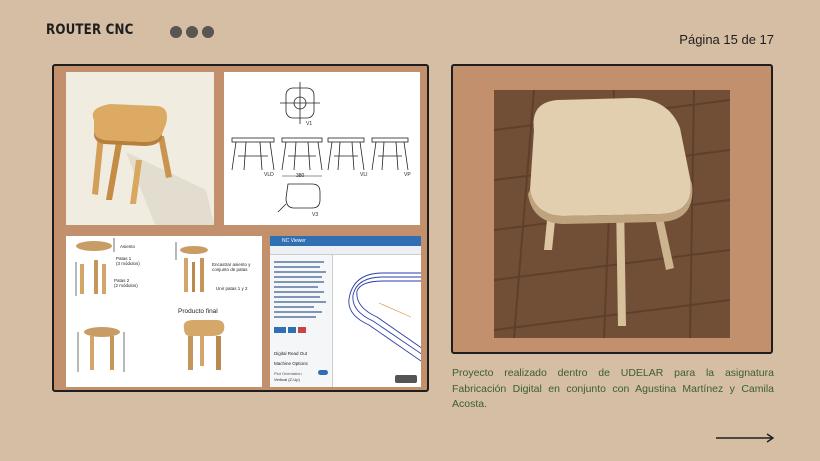  What do you see at coordinates (232, 288) in the screenshot?
I see `label-unir-patas: Unir patas 1 y 2` at bounding box center [232, 288].